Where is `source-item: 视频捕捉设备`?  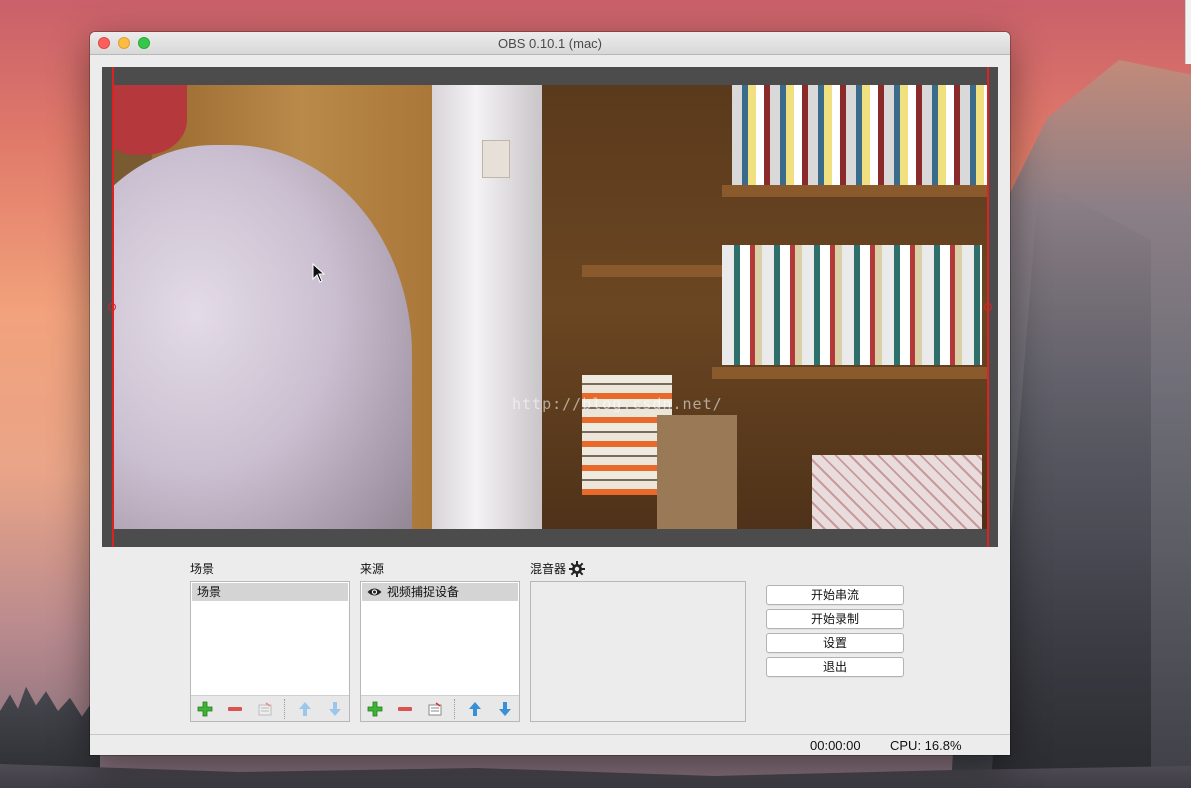
source-item: 视频捕捉设备 is located at coordinates (440, 592).